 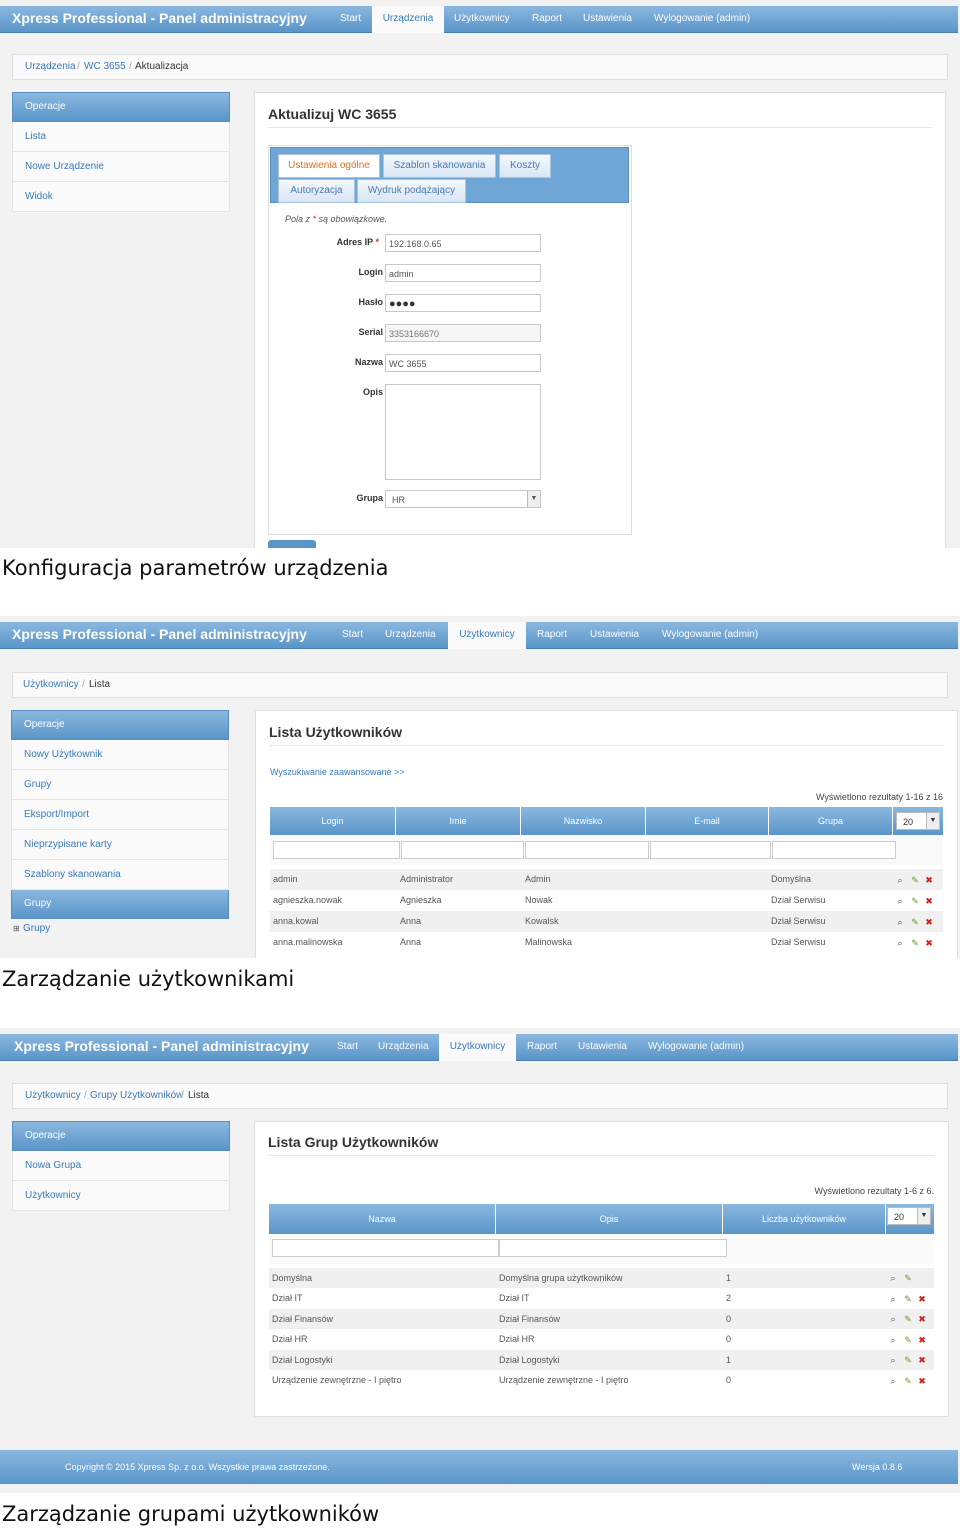 What do you see at coordinates (50, 67) in the screenshot?
I see `breadcrumb-devices: Urządzenia` at bounding box center [50, 67].